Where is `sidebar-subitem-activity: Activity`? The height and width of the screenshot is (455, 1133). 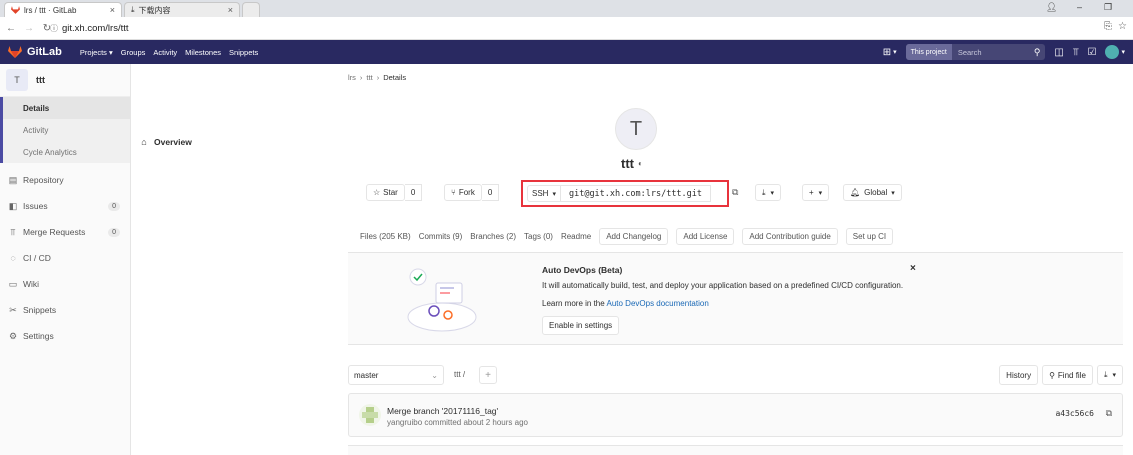 sidebar-subitem-activity: Activity is located at coordinates (66, 130).